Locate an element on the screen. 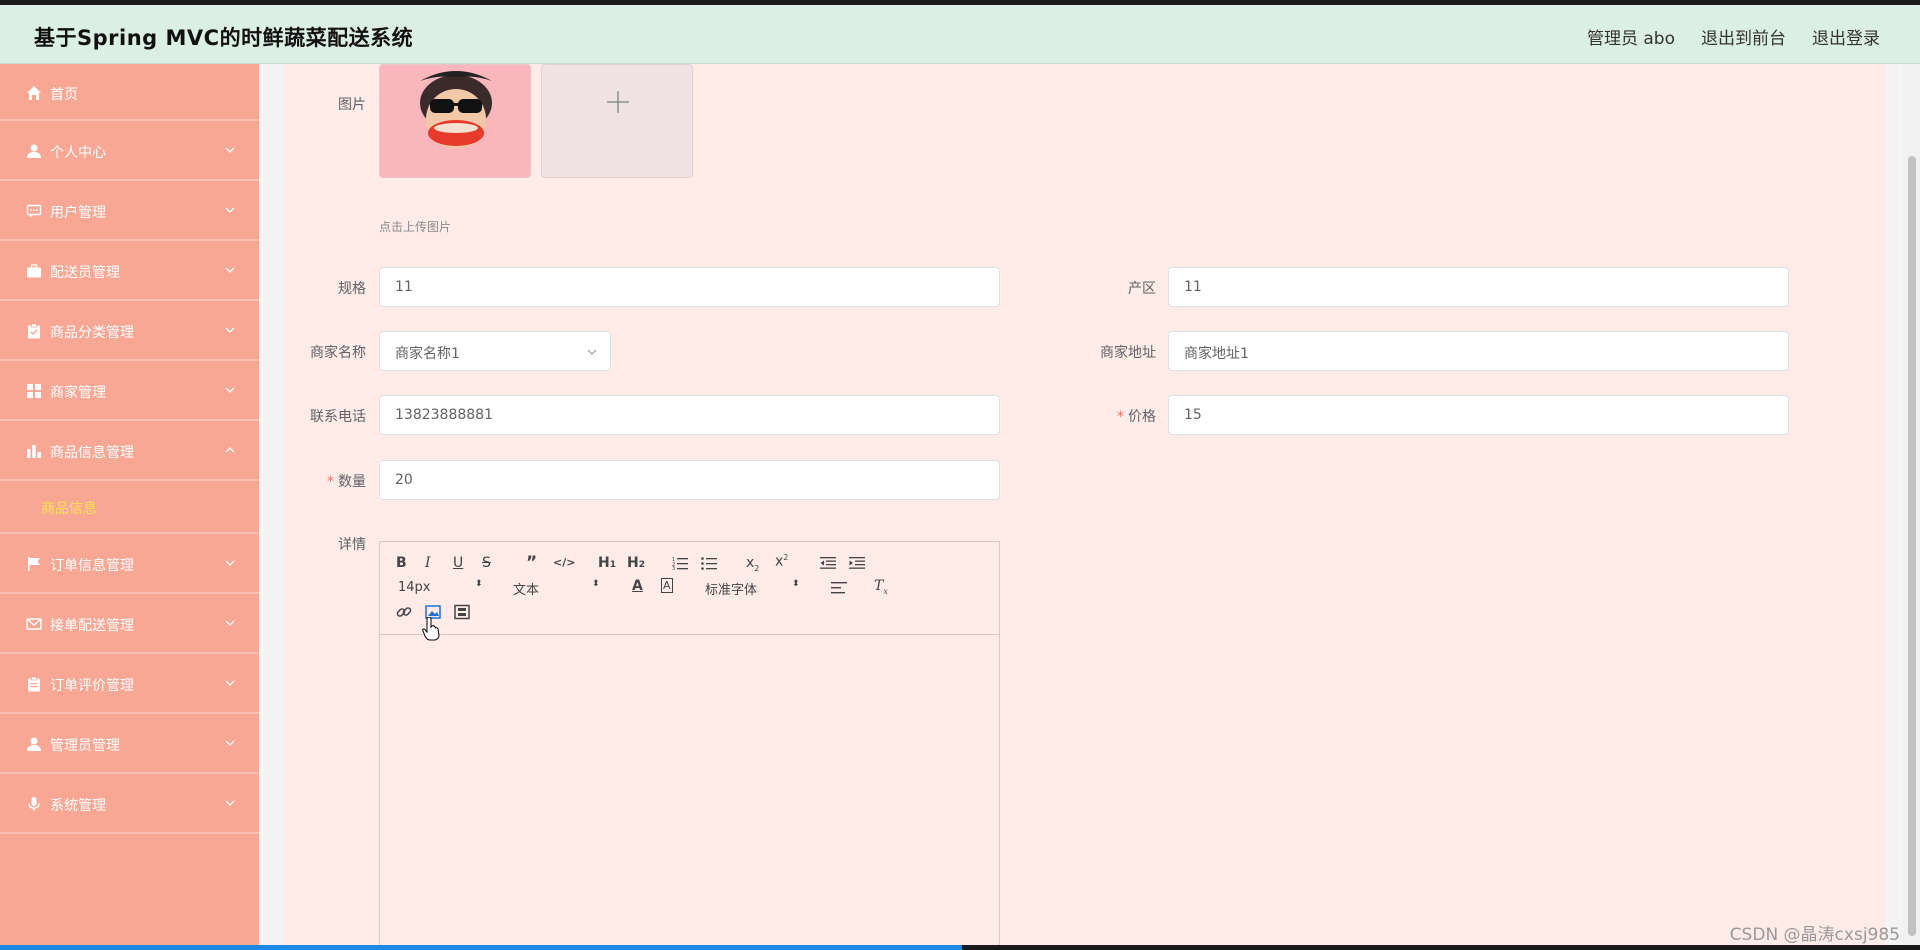 The height and width of the screenshot is (950, 1920). subscript-button: x2 is located at coordinates (752, 564).